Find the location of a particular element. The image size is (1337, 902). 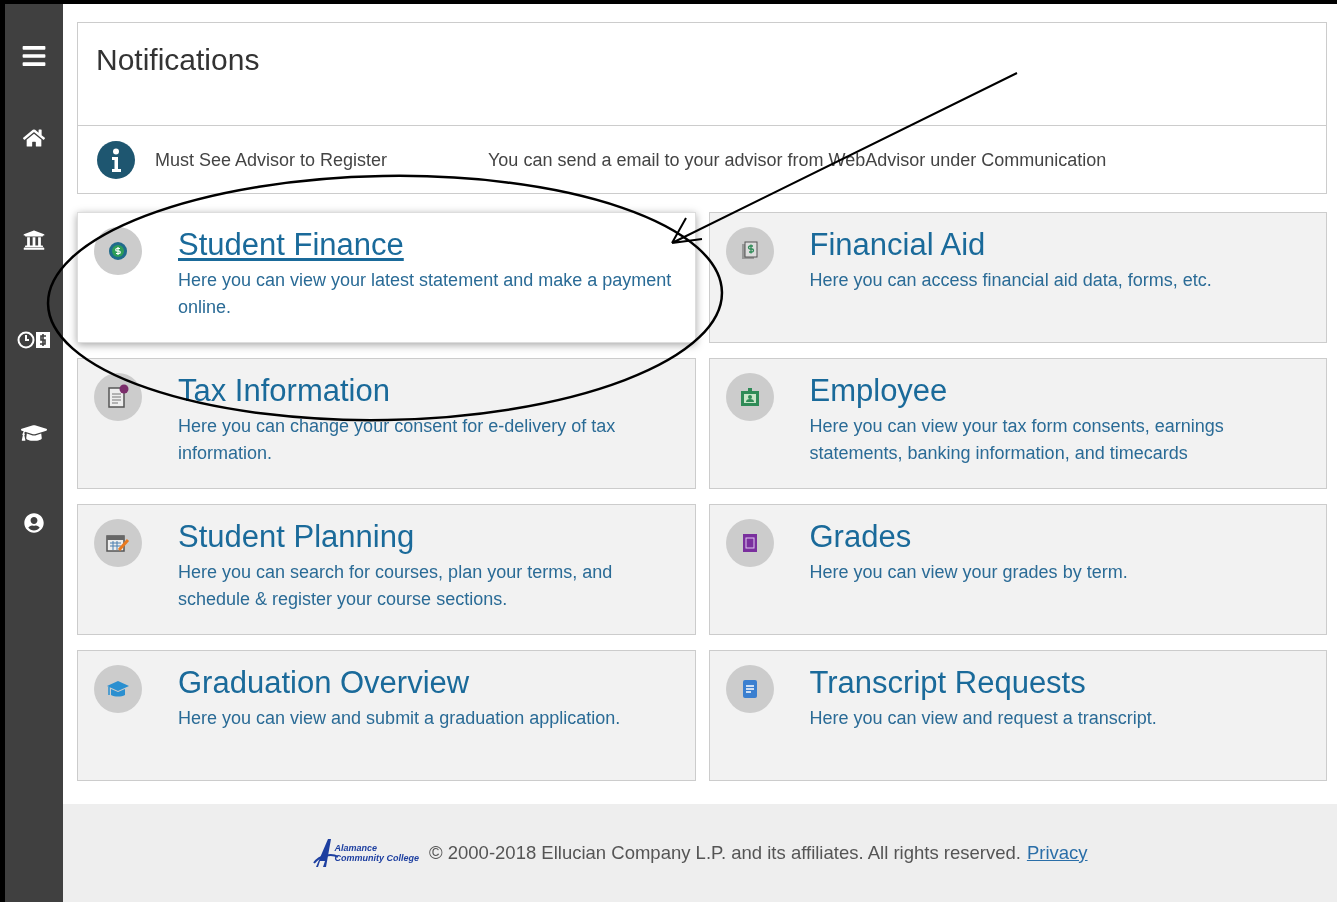

dashboard-tile: Grades Here you can view your grades by term. is located at coordinates (1017, 569).